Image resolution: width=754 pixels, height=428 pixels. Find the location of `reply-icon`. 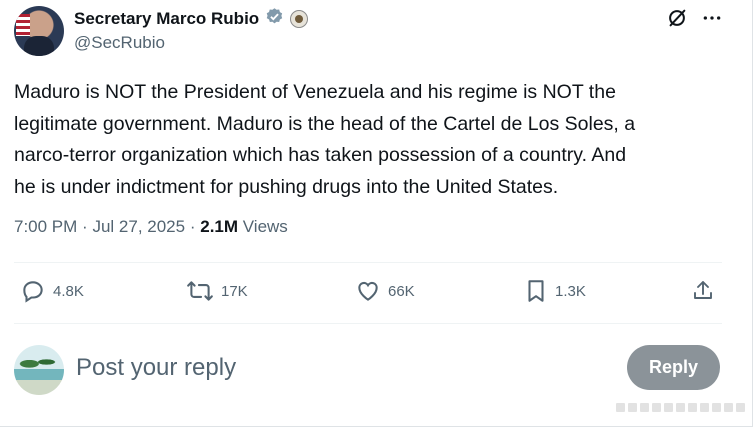

reply-icon is located at coordinates (33, 291).